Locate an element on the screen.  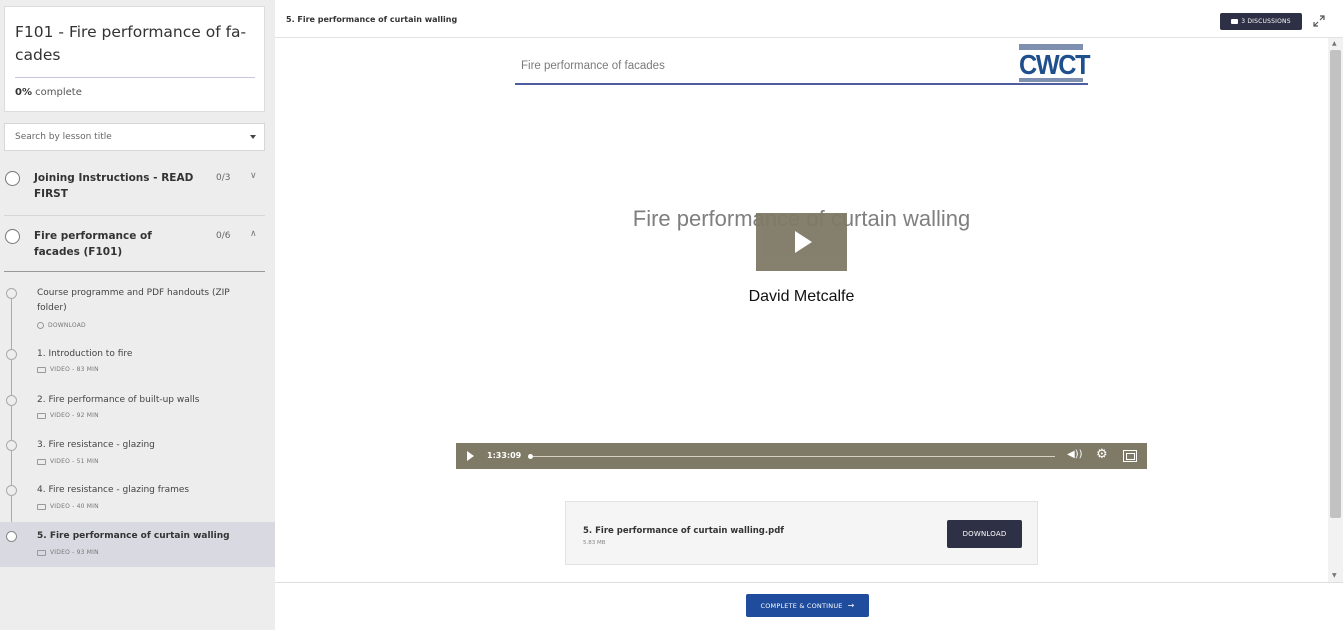
lesson-title: 5. Fire performance of curtain walling is located at coordinates (133, 536).